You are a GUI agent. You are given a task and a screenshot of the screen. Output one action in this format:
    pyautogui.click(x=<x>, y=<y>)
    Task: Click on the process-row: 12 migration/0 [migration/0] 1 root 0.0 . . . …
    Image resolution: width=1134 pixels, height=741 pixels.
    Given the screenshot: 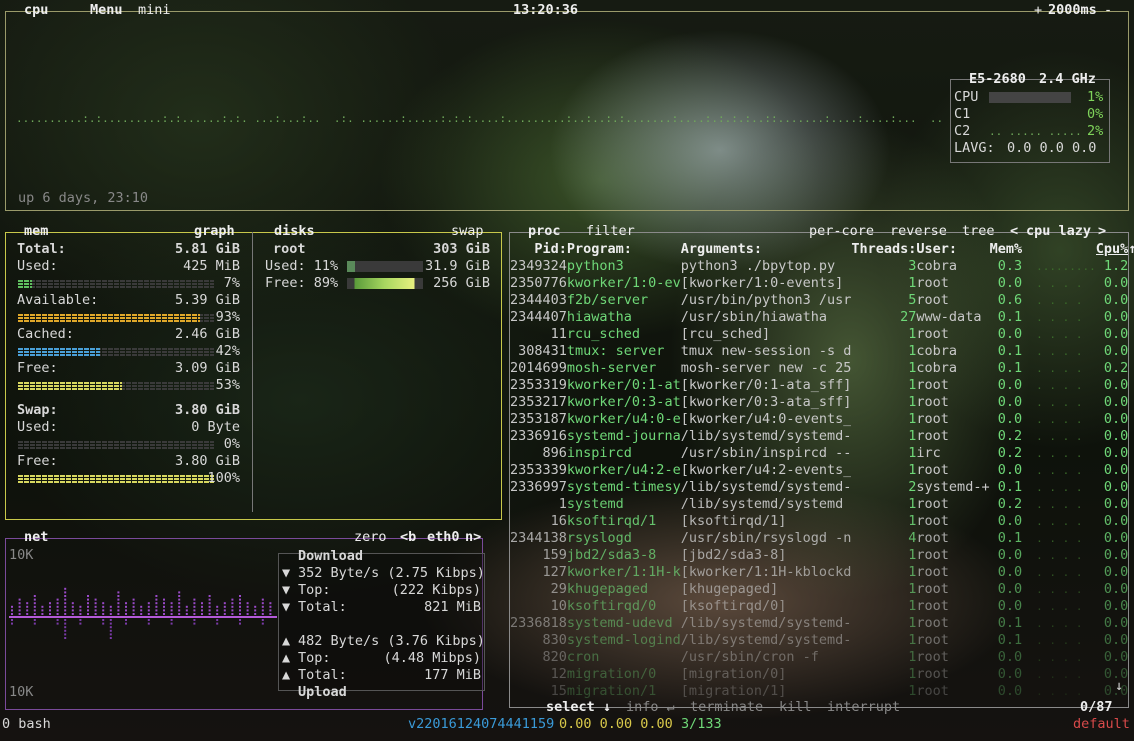 What is the action you would take?
    pyautogui.click(x=822, y=674)
    